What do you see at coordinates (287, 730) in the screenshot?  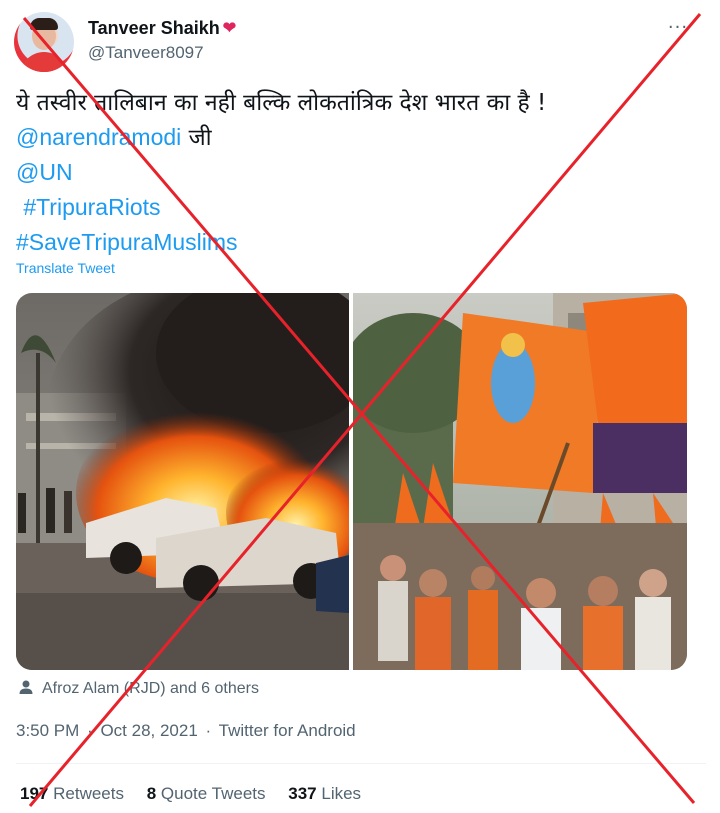 I see `tweet-source: Twitter for Android` at bounding box center [287, 730].